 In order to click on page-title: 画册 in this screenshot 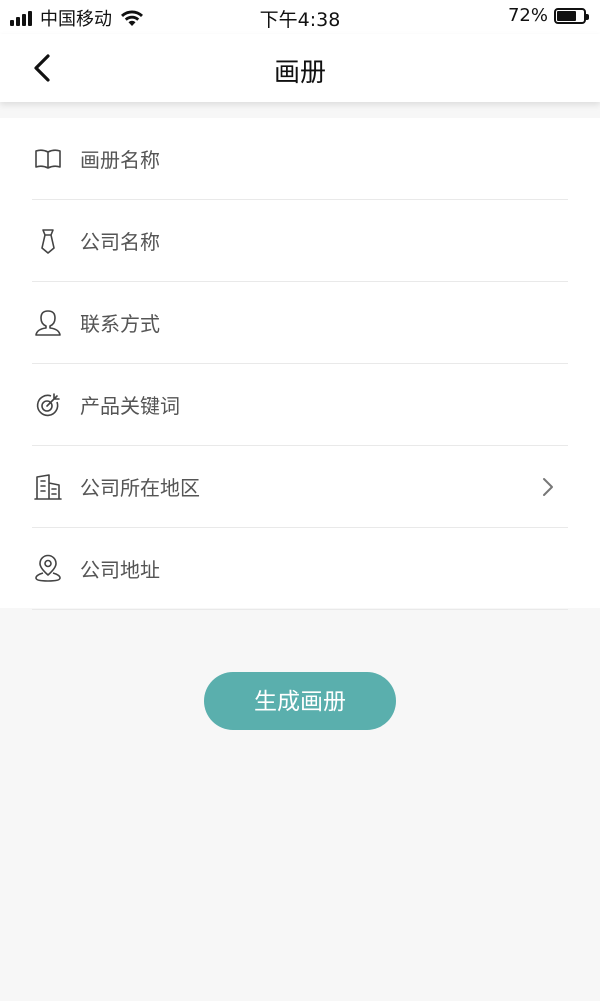, I will do `click(299, 73)`.